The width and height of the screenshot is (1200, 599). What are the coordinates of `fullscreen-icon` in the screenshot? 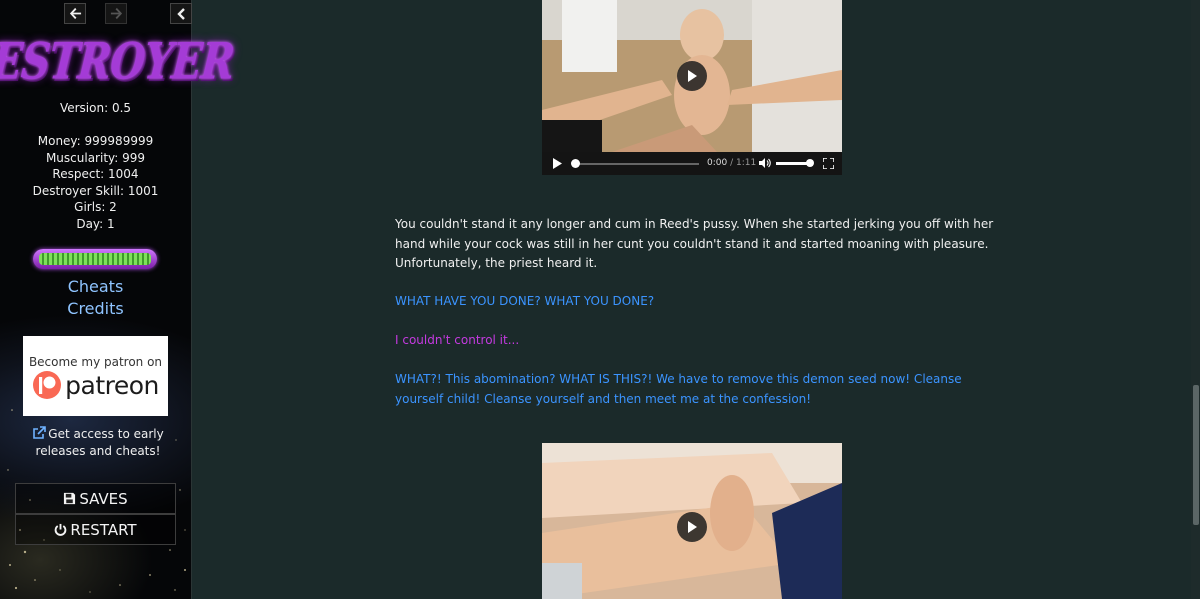 It's located at (828, 163).